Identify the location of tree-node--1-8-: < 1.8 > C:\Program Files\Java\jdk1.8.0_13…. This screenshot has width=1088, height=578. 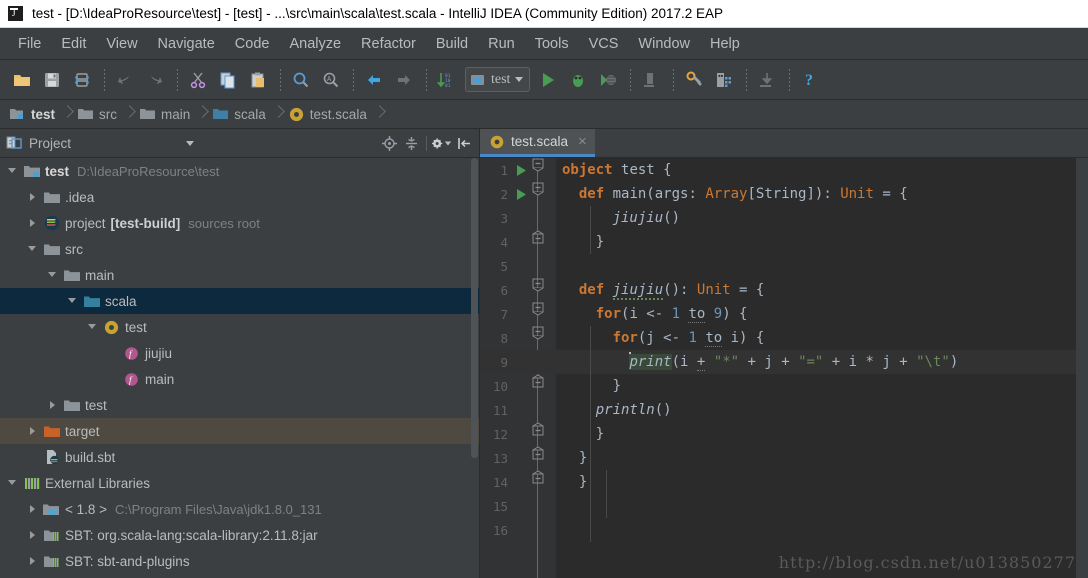
(239, 509).